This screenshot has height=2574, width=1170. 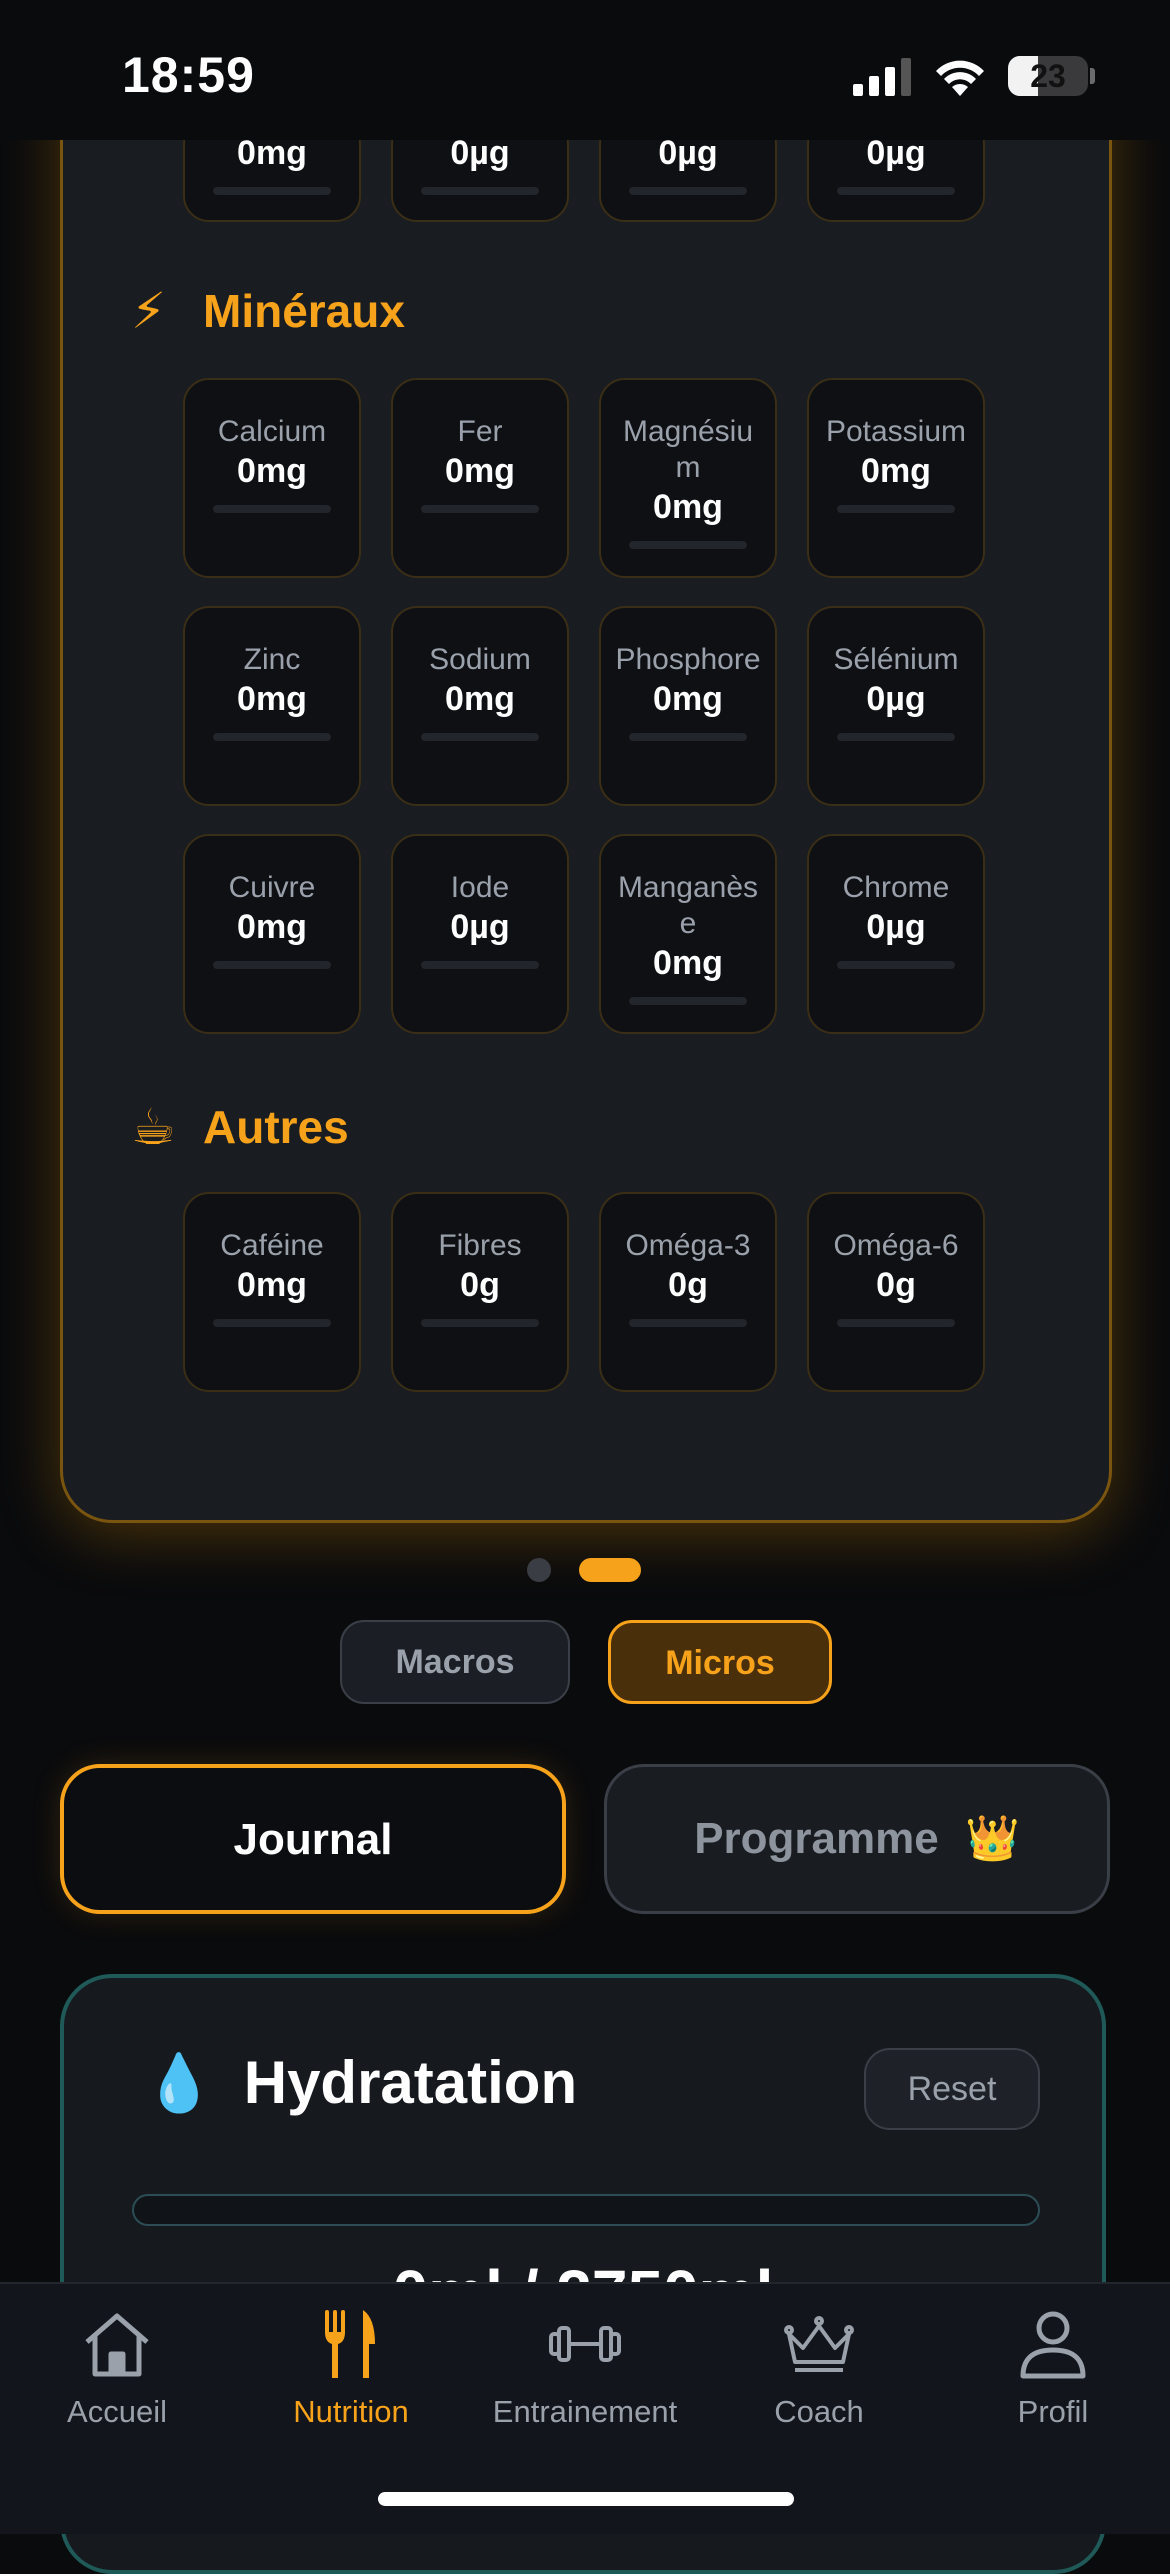 I want to click on tab-journal-label: Journal, so click(x=313, y=1839).